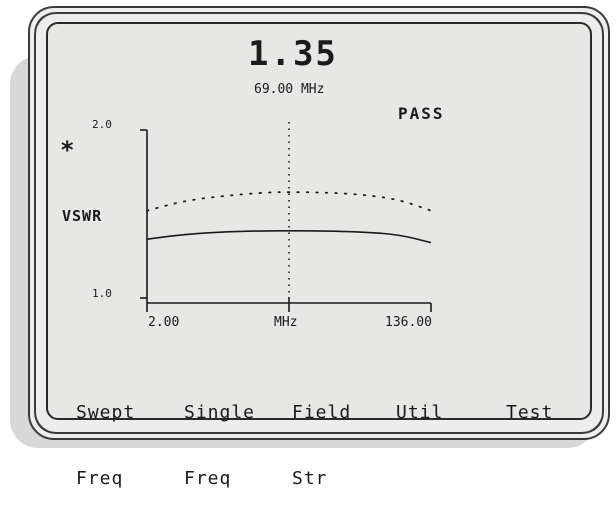 This screenshot has height=512, width=616. I want to click on menu-label-line1: Swept, so click(106, 412).